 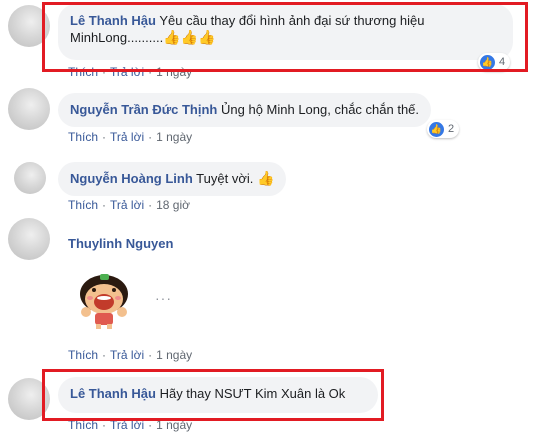 What do you see at coordinates (502, 62) in the screenshot?
I see `reaction-count-value: 4` at bounding box center [502, 62].